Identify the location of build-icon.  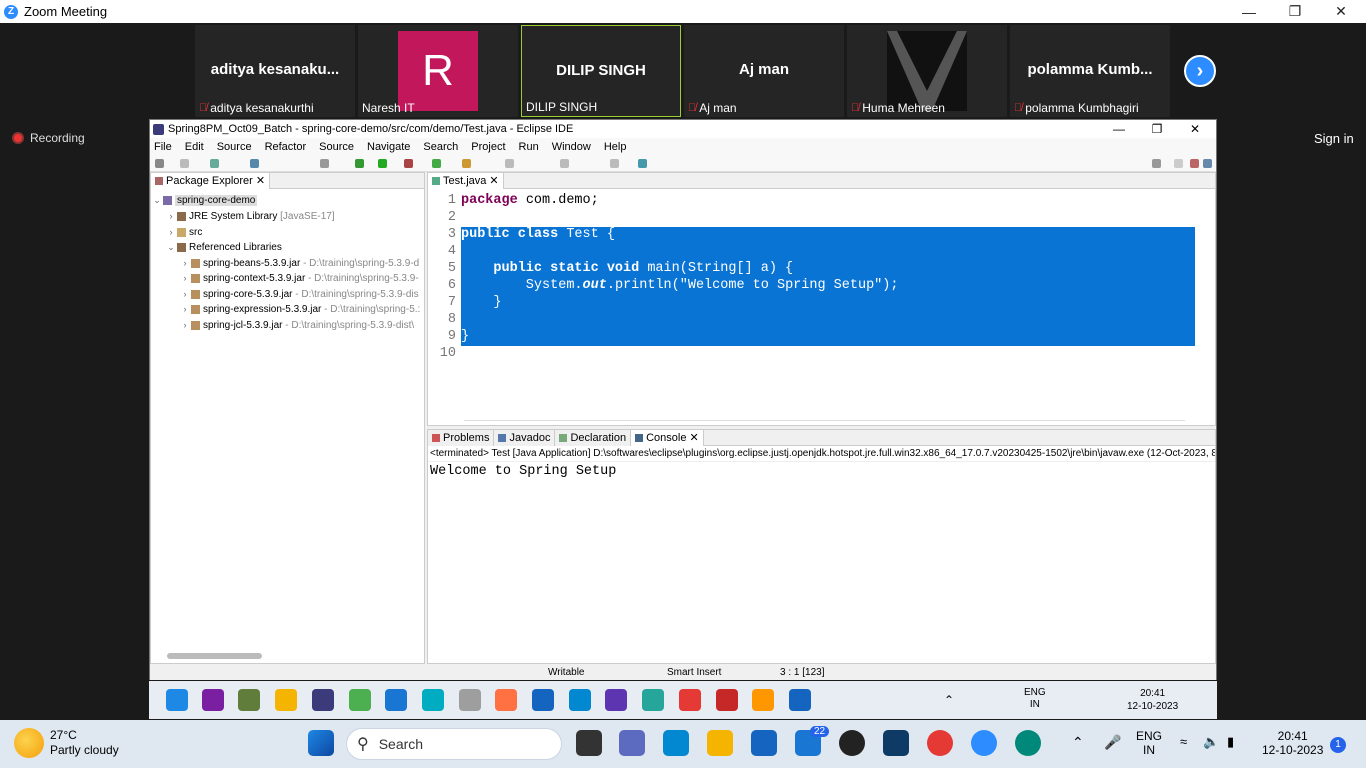
(214, 163).